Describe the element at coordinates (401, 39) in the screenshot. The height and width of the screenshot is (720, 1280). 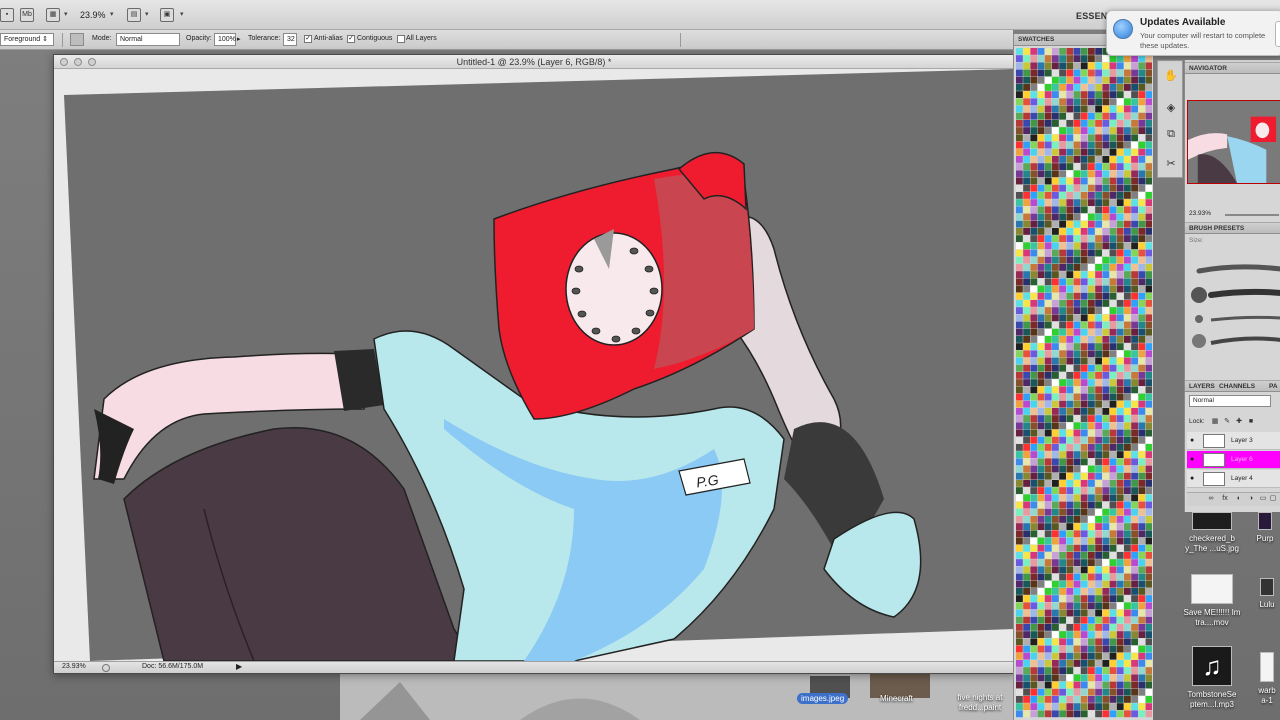
I see `all-layers-checkbox` at that location.